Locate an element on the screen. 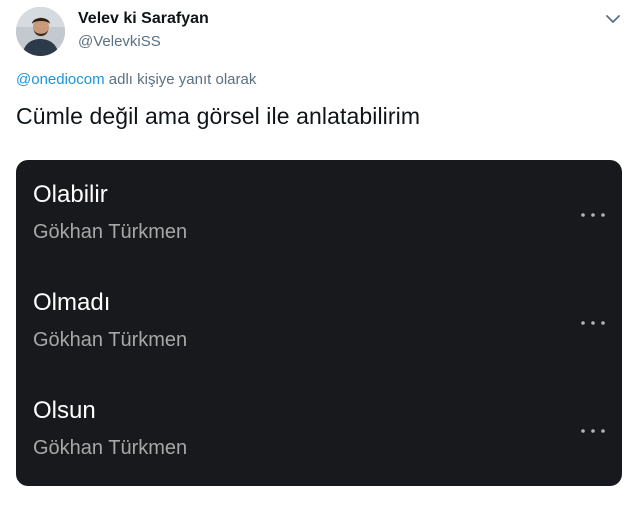 This screenshot has width=635, height=508. reply-context-suffix: adlı kişiye yanıt olarak is located at coordinates (180, 79).